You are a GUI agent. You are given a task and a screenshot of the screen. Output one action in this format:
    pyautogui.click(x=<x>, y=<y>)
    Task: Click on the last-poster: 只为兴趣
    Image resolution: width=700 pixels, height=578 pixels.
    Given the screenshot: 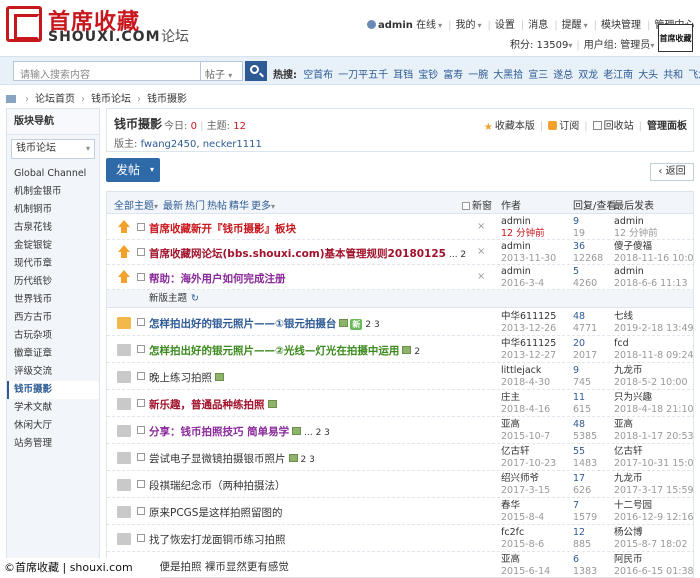 What is the action you would take?
    pyautogui.click(x=653, y=398)
    